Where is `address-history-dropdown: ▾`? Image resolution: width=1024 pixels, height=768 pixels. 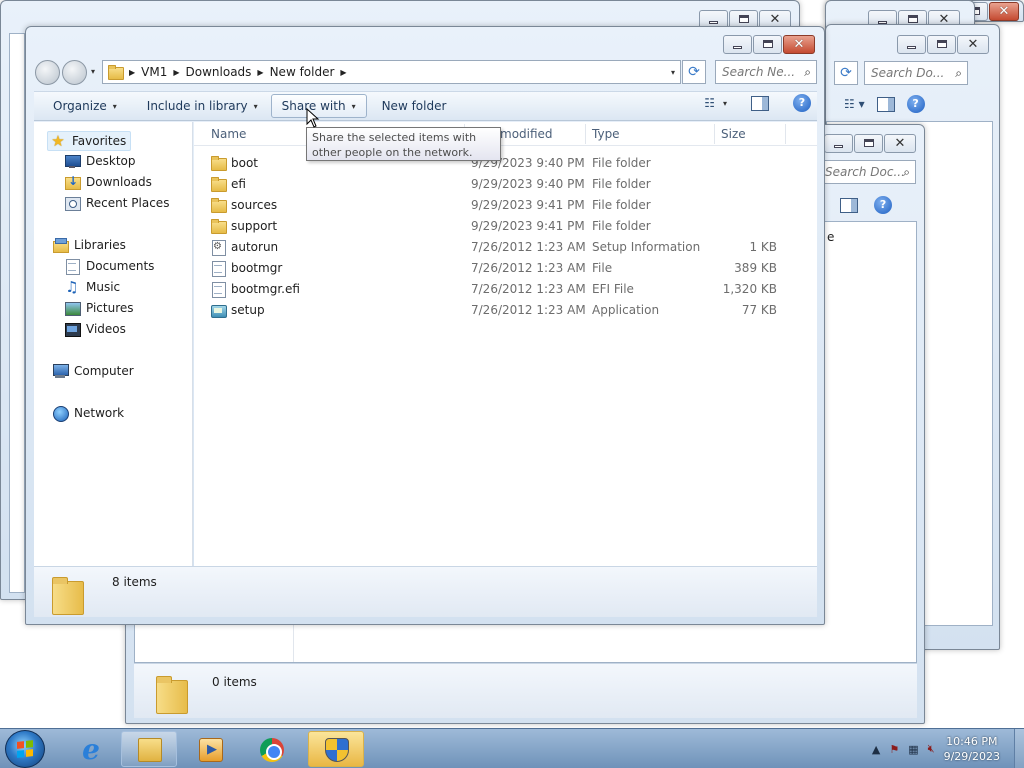
address-history-dropdown: ▾ is located at coordinates (673, 72).